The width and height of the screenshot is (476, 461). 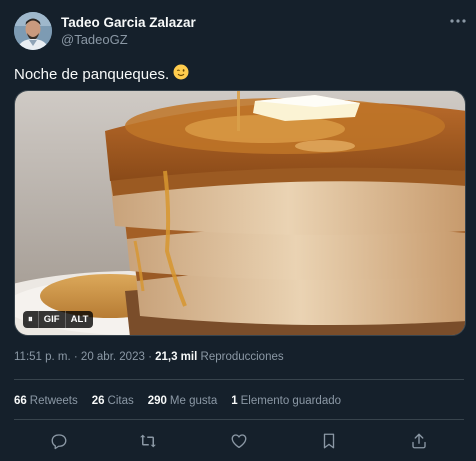 I want to click on reply-button, so click(x=59, y=441).